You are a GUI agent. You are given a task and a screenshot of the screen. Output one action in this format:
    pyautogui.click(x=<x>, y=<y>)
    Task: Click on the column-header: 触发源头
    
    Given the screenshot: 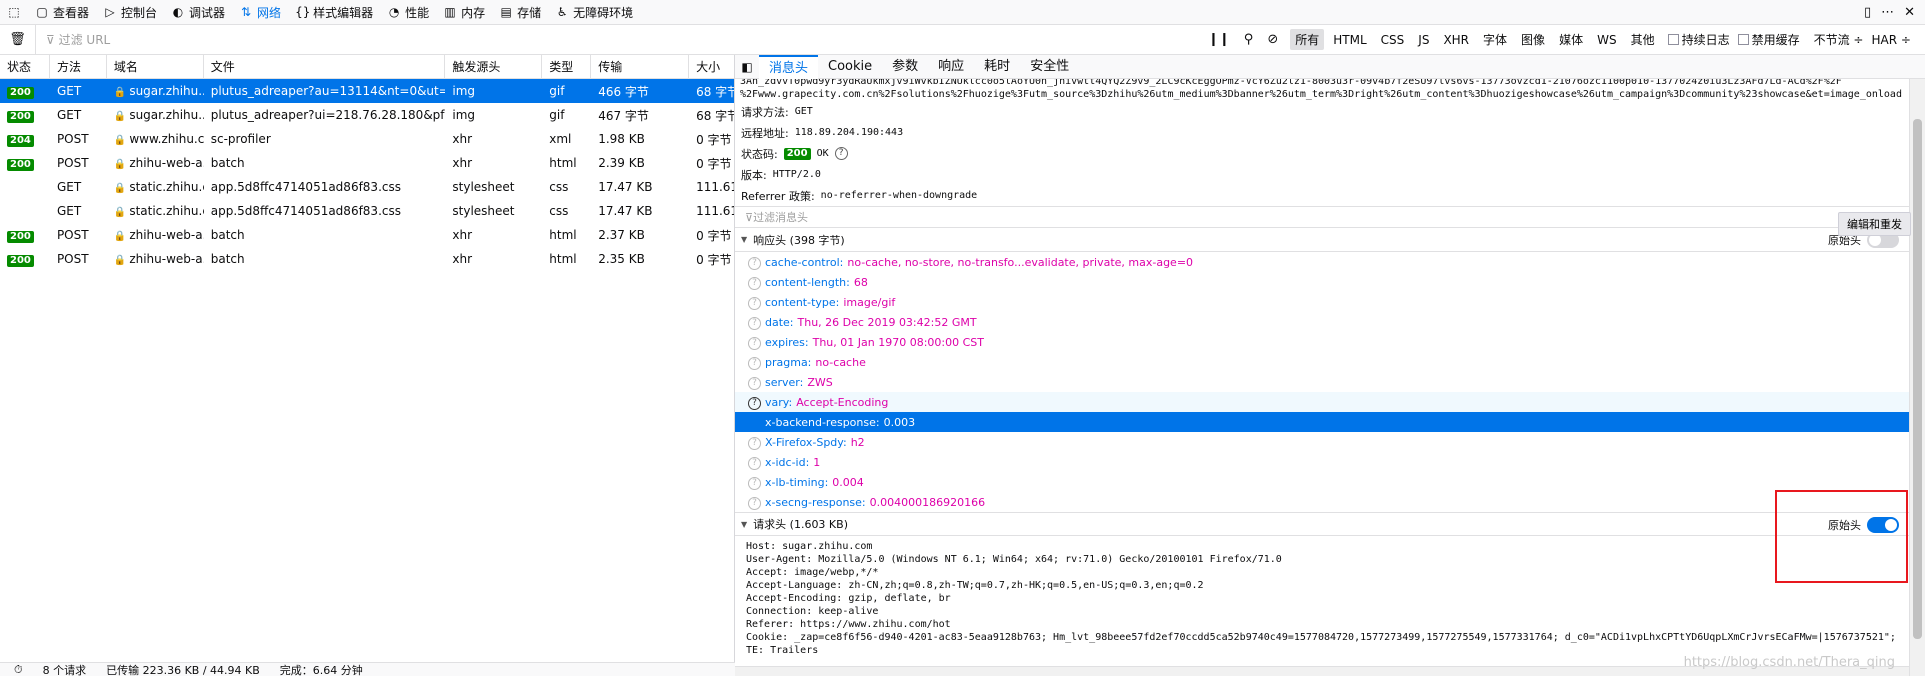 What is the action you would take?
    pyautogui.click(x=493, y=67)
    